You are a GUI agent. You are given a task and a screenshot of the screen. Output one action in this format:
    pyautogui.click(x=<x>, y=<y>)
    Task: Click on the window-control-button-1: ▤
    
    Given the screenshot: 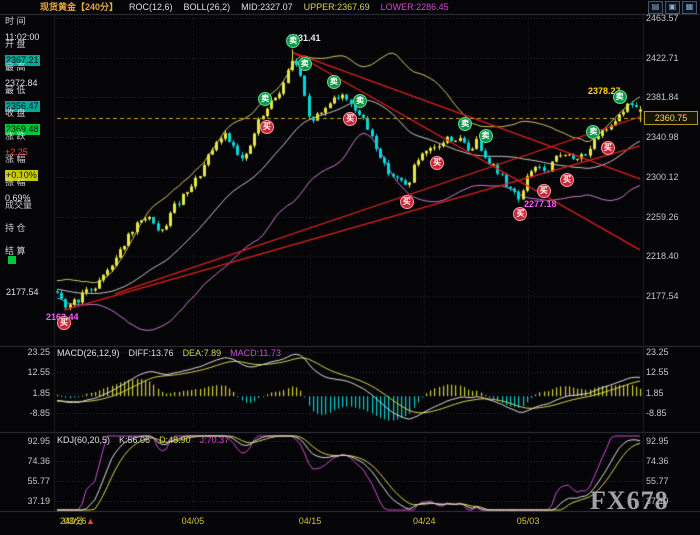 What is the action you would take?
    pyautogui.click(x=655, y=7)
    